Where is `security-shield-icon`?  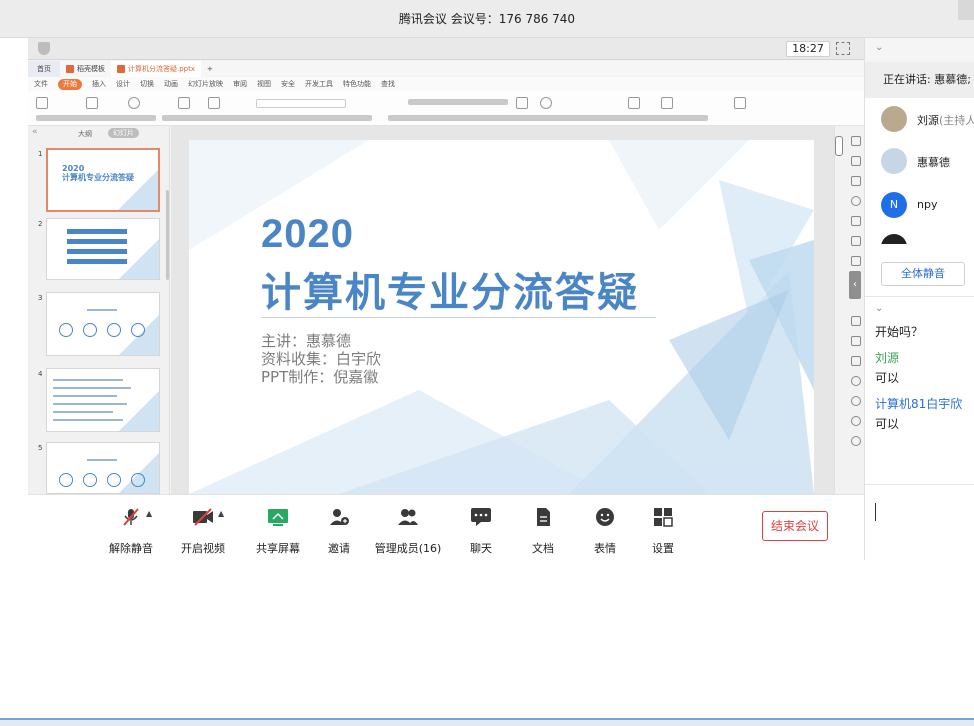
security-shield-icon is located at coordinates (44, 48).